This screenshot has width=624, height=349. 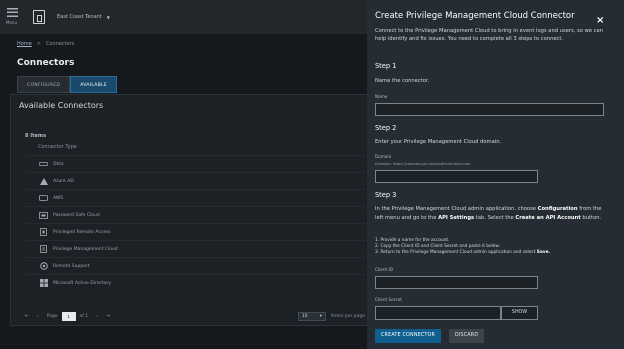 I want to click on create-api-account-highlight: Create an API Account, so click(x=548, y=218).